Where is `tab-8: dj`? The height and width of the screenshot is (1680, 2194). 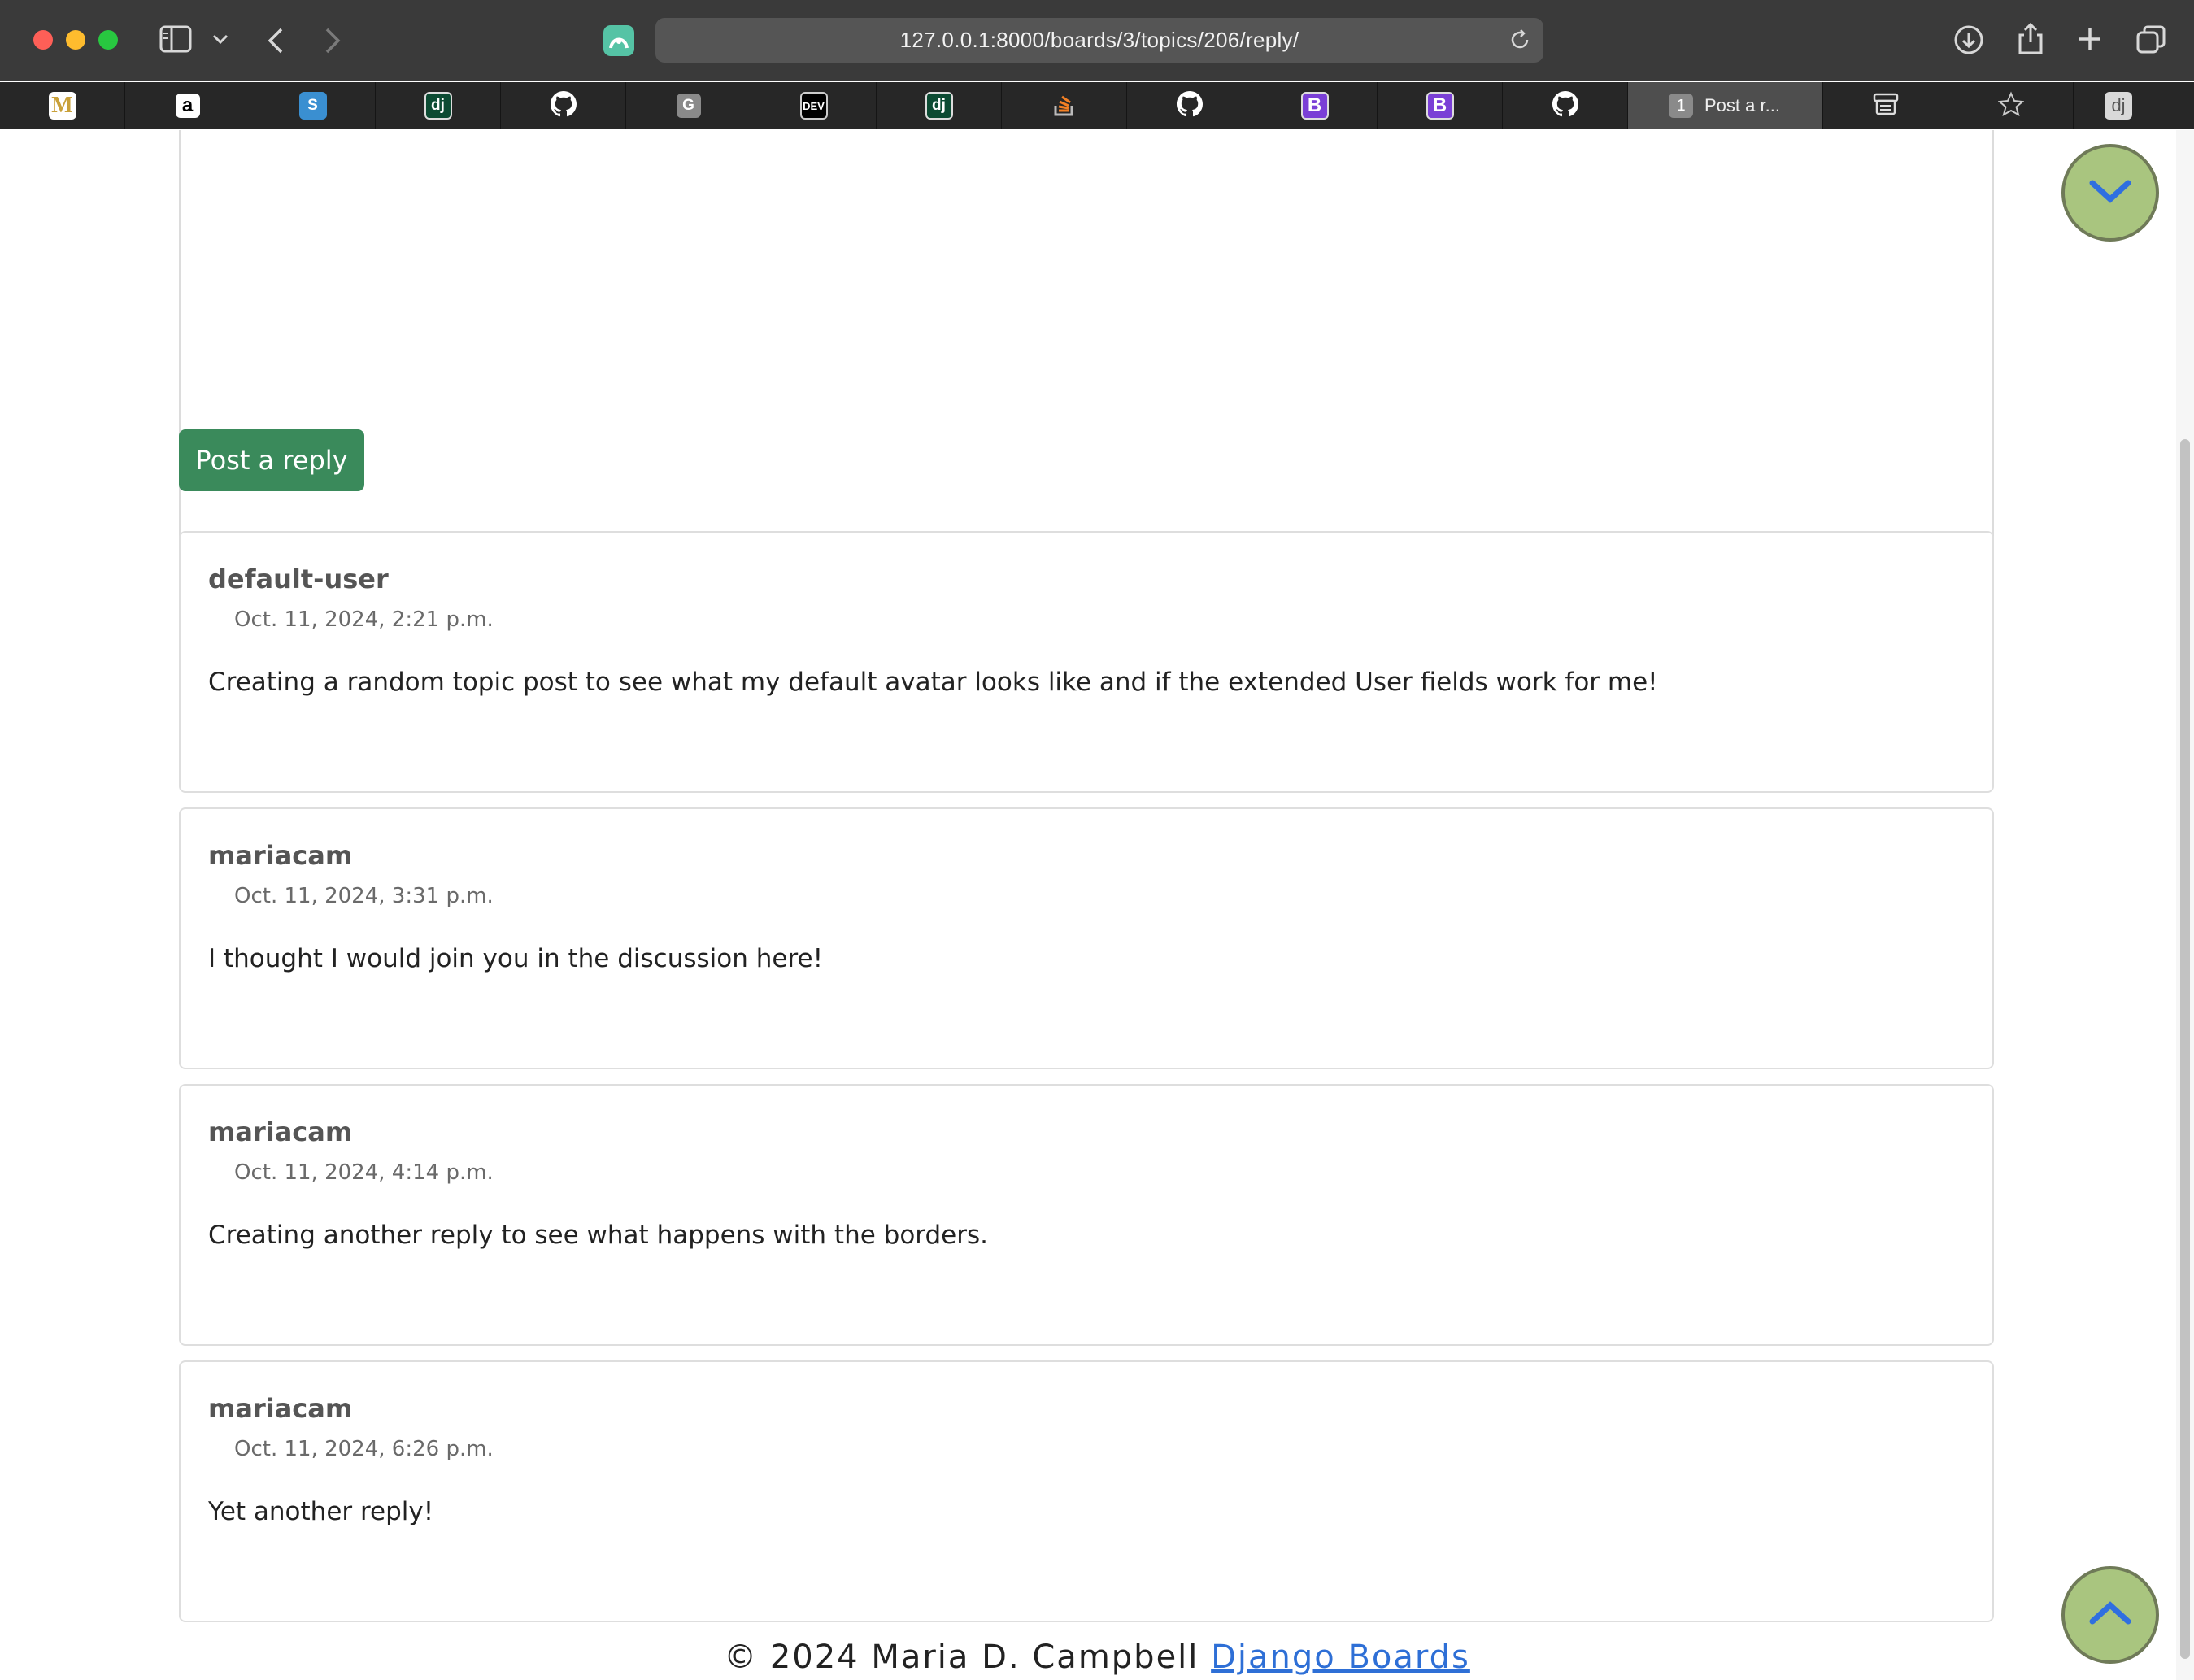 tab-8: dj is located at coordinates (939, 105).